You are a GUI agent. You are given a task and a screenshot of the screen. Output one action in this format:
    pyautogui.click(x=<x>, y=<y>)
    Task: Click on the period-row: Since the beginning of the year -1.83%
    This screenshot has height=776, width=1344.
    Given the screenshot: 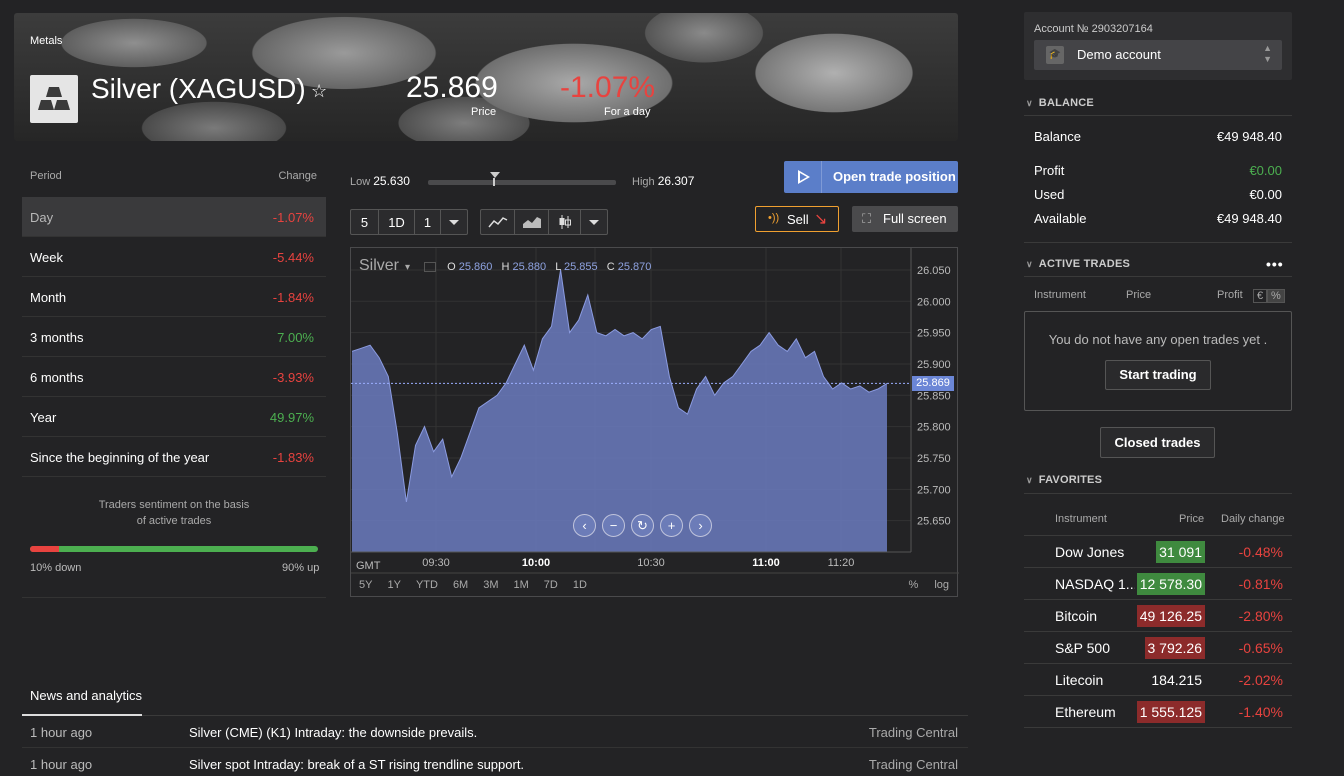 What is the action you would take?
    pyautogui.click(x=174, y=457)
    